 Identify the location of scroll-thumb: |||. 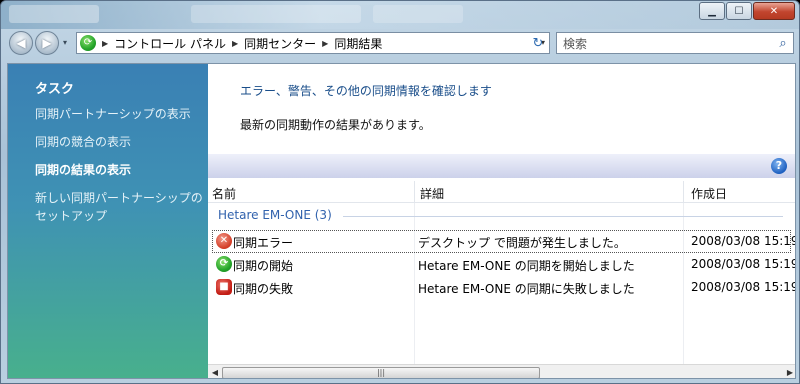
(381, 372).